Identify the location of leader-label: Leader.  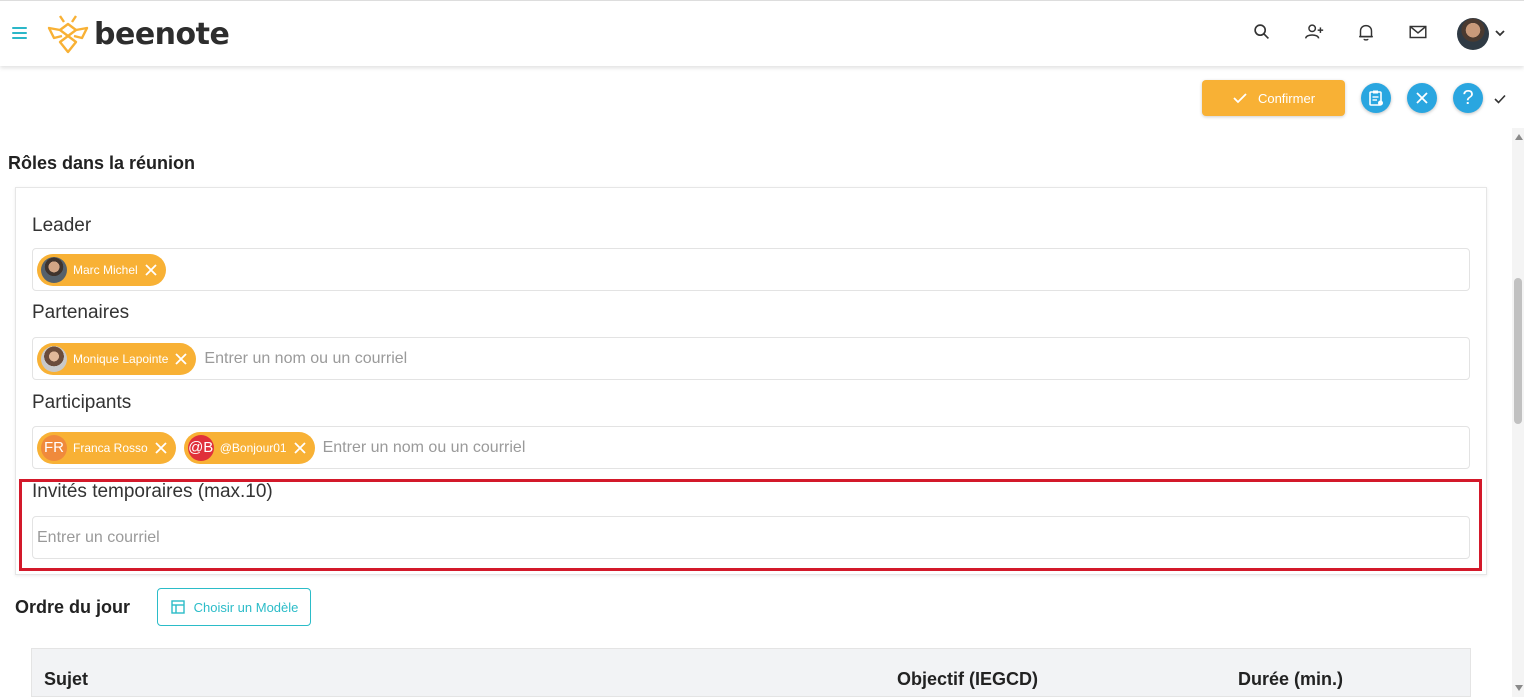
(62, 225).